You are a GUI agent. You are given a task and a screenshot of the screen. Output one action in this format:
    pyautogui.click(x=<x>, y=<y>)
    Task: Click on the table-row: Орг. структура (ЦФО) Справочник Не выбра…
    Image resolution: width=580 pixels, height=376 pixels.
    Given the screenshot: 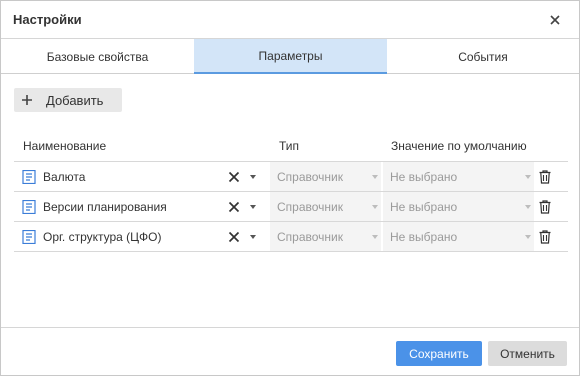 What is the action you would take?
    pyautogui.click(x=291, y=237)
    